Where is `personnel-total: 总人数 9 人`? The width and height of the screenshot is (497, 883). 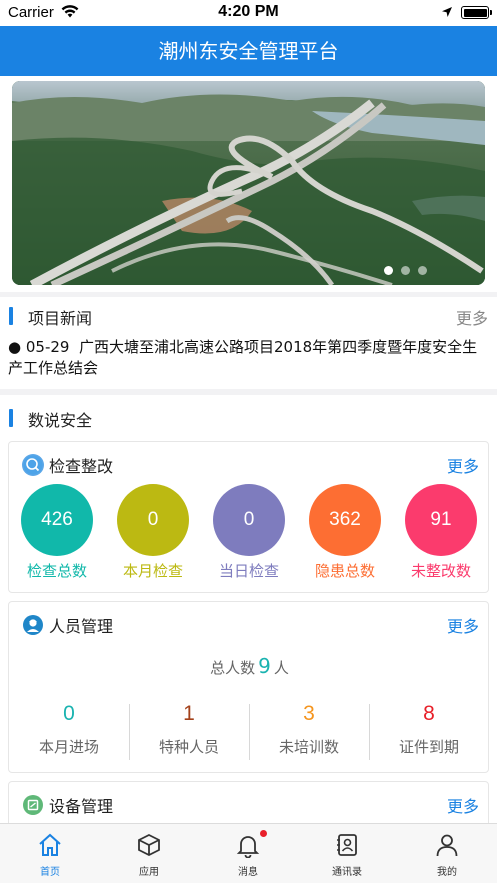 personnel-total: 总人数 9 人 is located at coordinates (249, 666).